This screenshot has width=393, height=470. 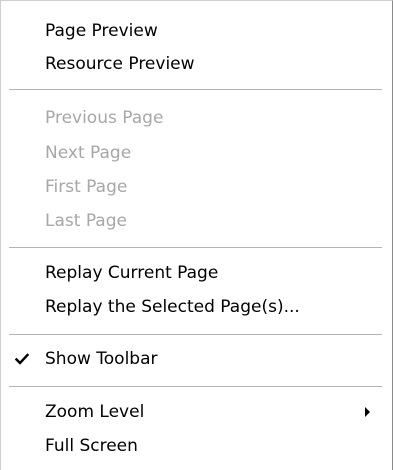 What do you see at coordinates (132, 273) in the screenshot?
I see `menu-item-label: Replay Current Page` at bounding box center [132, 273].